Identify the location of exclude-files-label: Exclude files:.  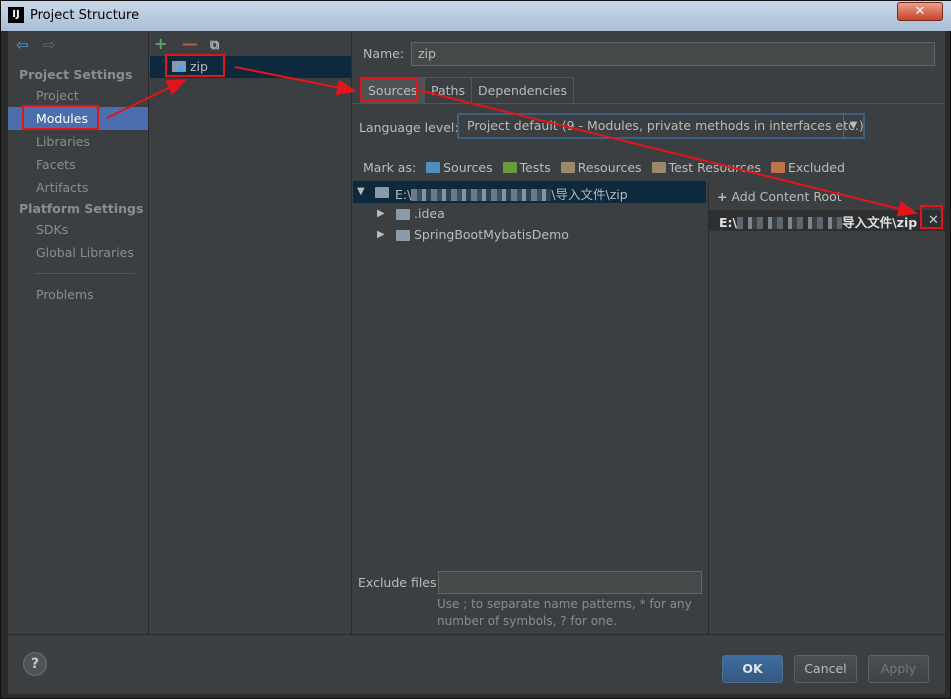
(399, 582).